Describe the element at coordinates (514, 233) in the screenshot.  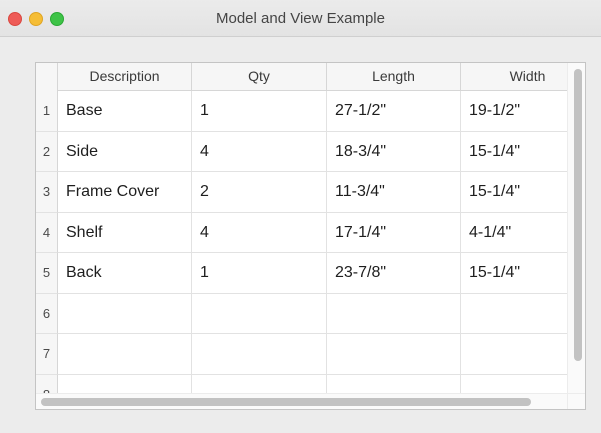
I see `table-cell: 4-1/4"` at that location.